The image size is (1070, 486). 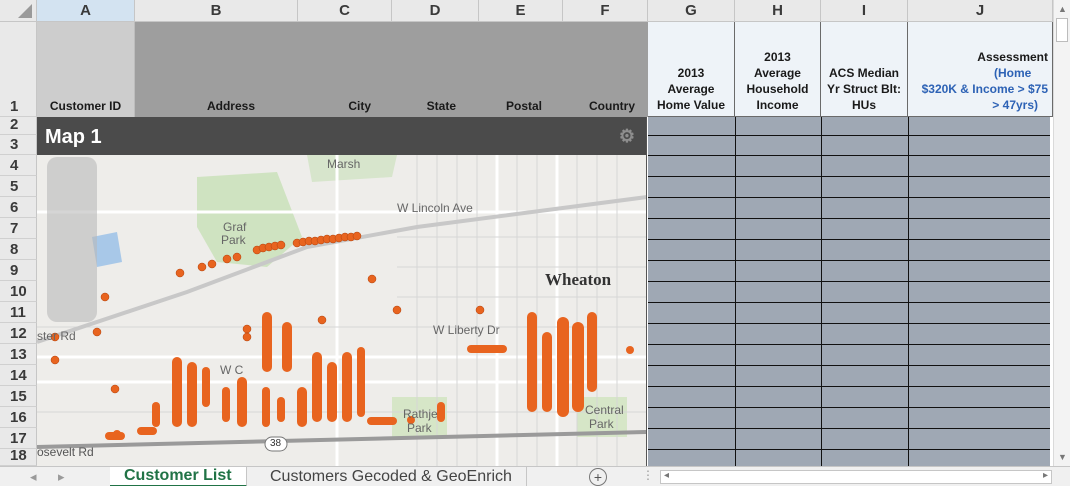 I want to click on map-label-roosevelt: osevelt Rd, so click(x=65, y=452).